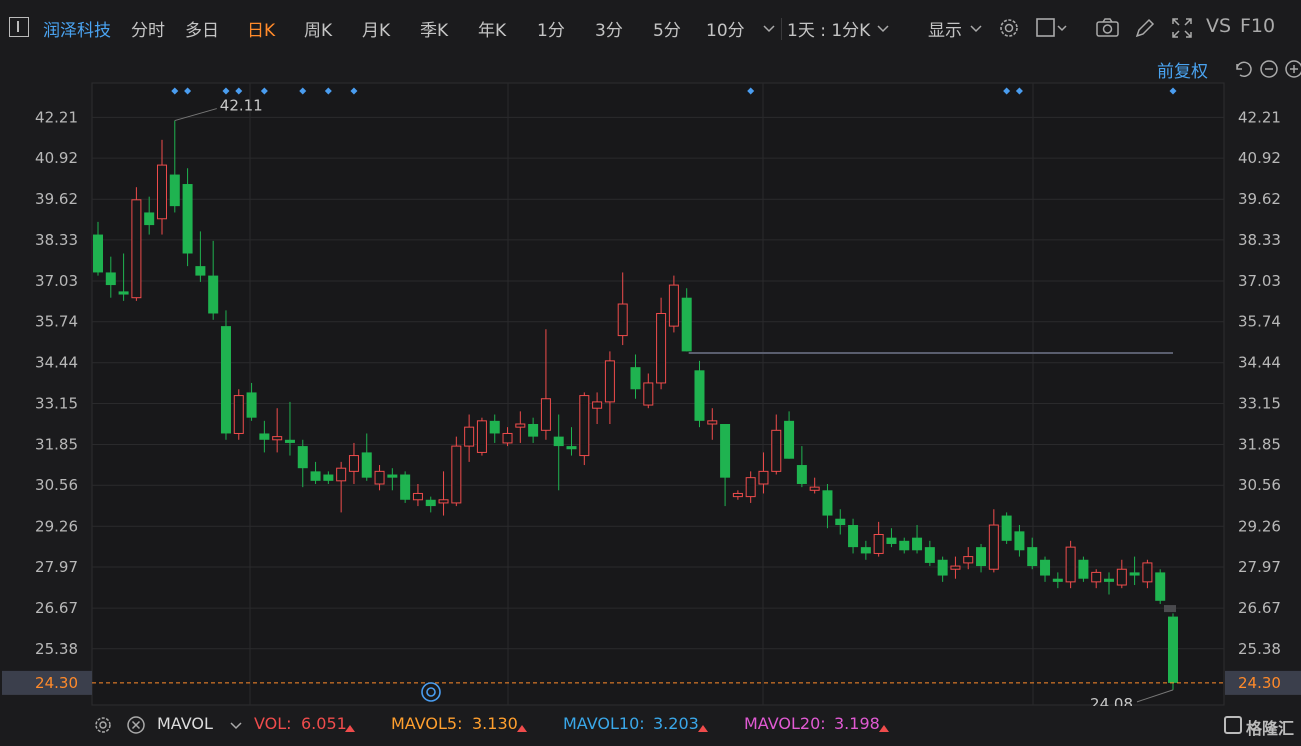  I want to click on gap-marker, so click(1170, 609).